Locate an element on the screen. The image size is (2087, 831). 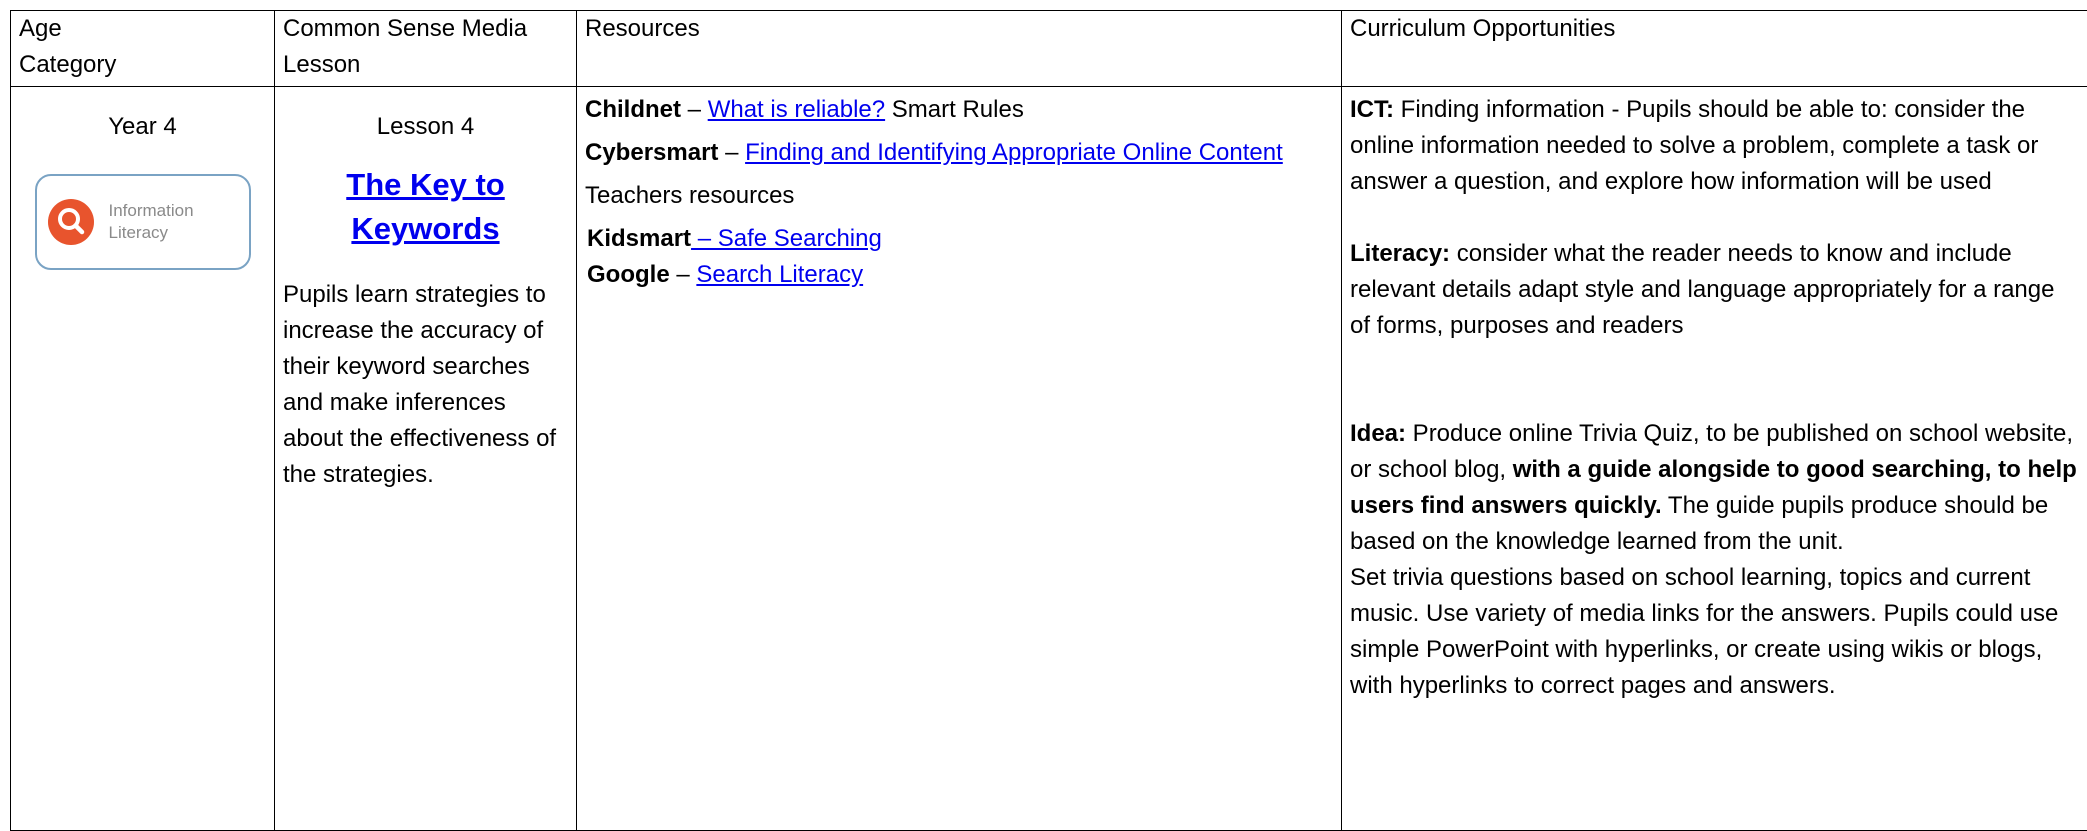
childnet-resource: Childnet – What is reliable? Smart Rules is located at coordinates (959, 110).